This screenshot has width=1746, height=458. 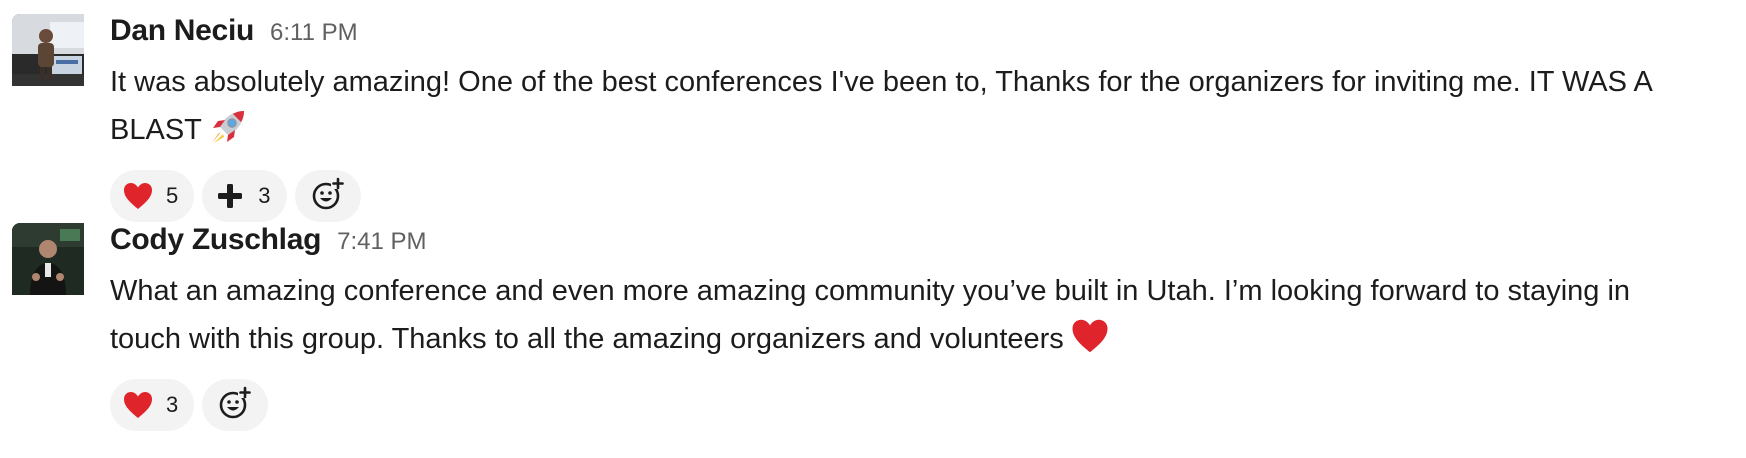 What do you see at coordinates (215, 240) in the screenshot?
I see `username: Cody Zuschlag` at bounding box center [215, 240].